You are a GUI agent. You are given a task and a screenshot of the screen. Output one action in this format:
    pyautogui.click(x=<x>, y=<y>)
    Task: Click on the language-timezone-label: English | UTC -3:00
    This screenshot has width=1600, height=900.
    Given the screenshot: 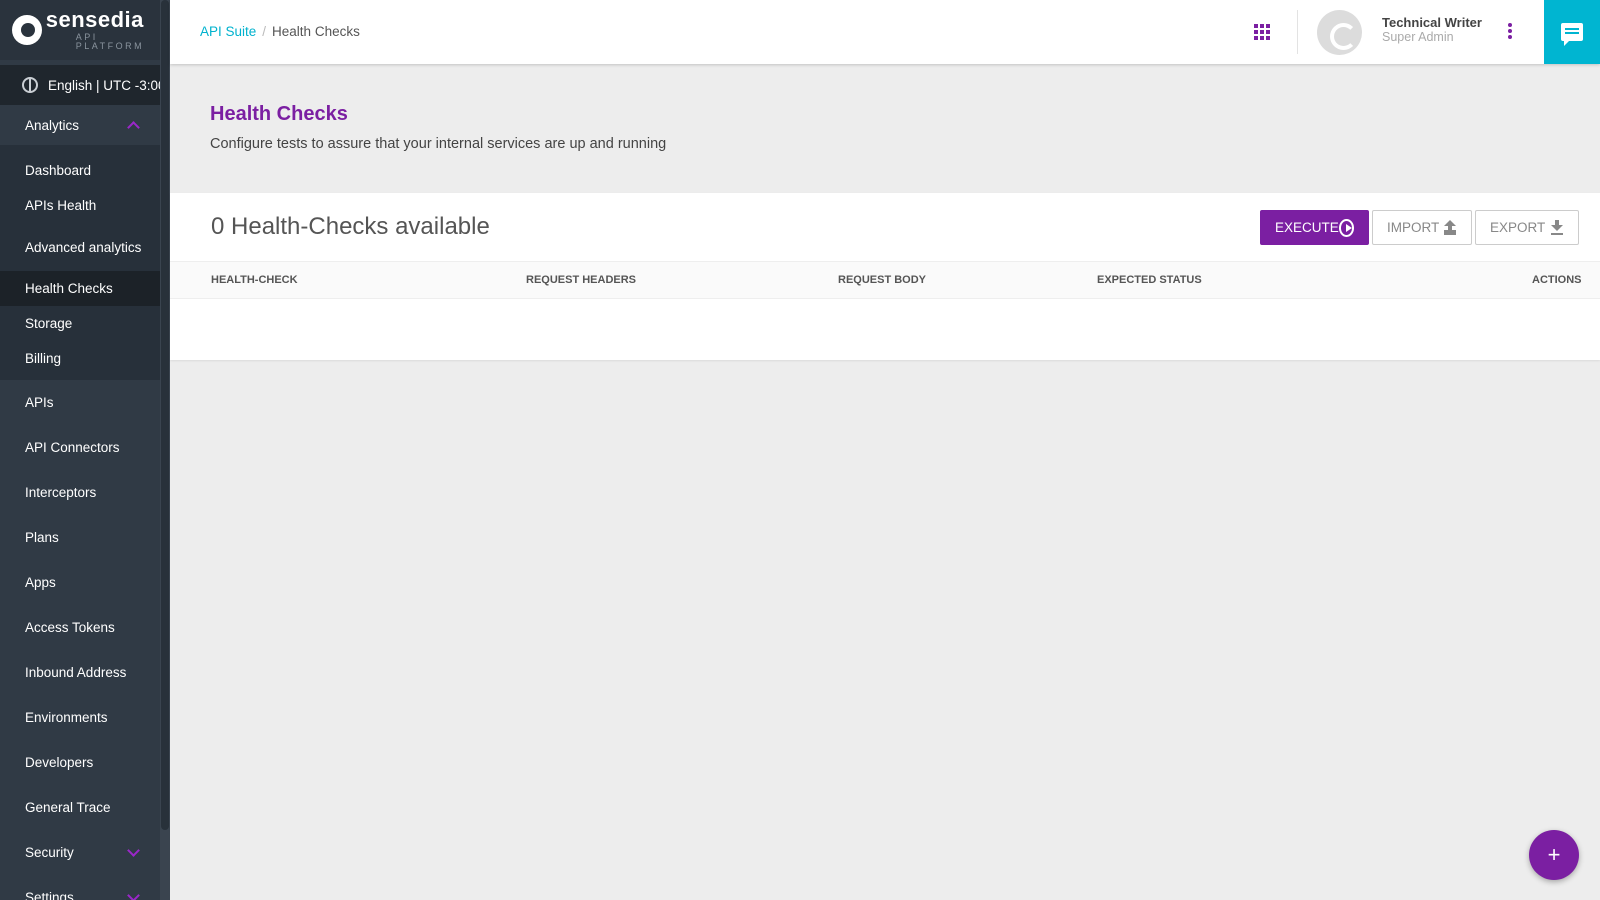 What is the action you would take?
    pyautogui.click(x=107, y=85)
    